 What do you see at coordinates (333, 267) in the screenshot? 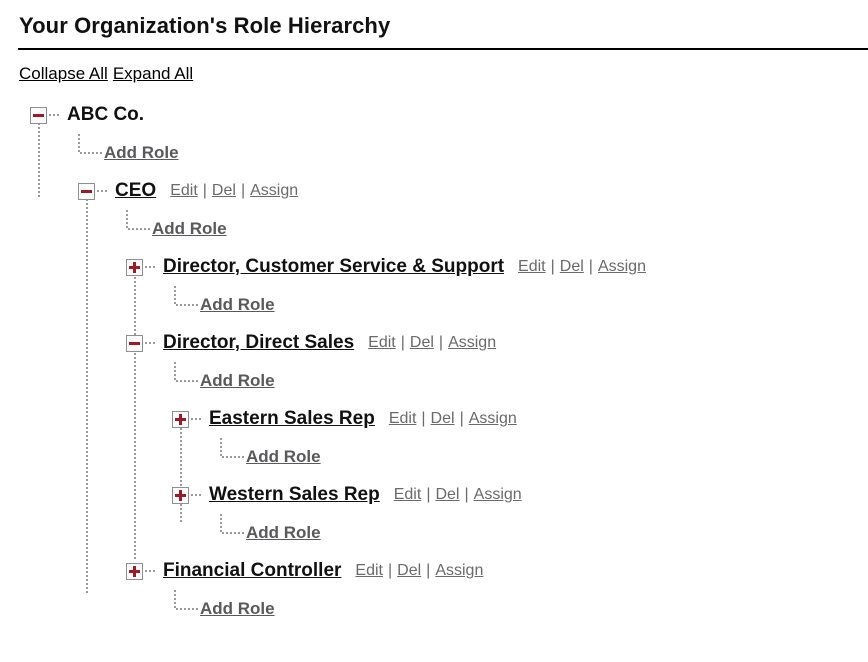
I see `node-label-director-customer-service: Director, Customer Service & Support` at bounding box center [333, 267].